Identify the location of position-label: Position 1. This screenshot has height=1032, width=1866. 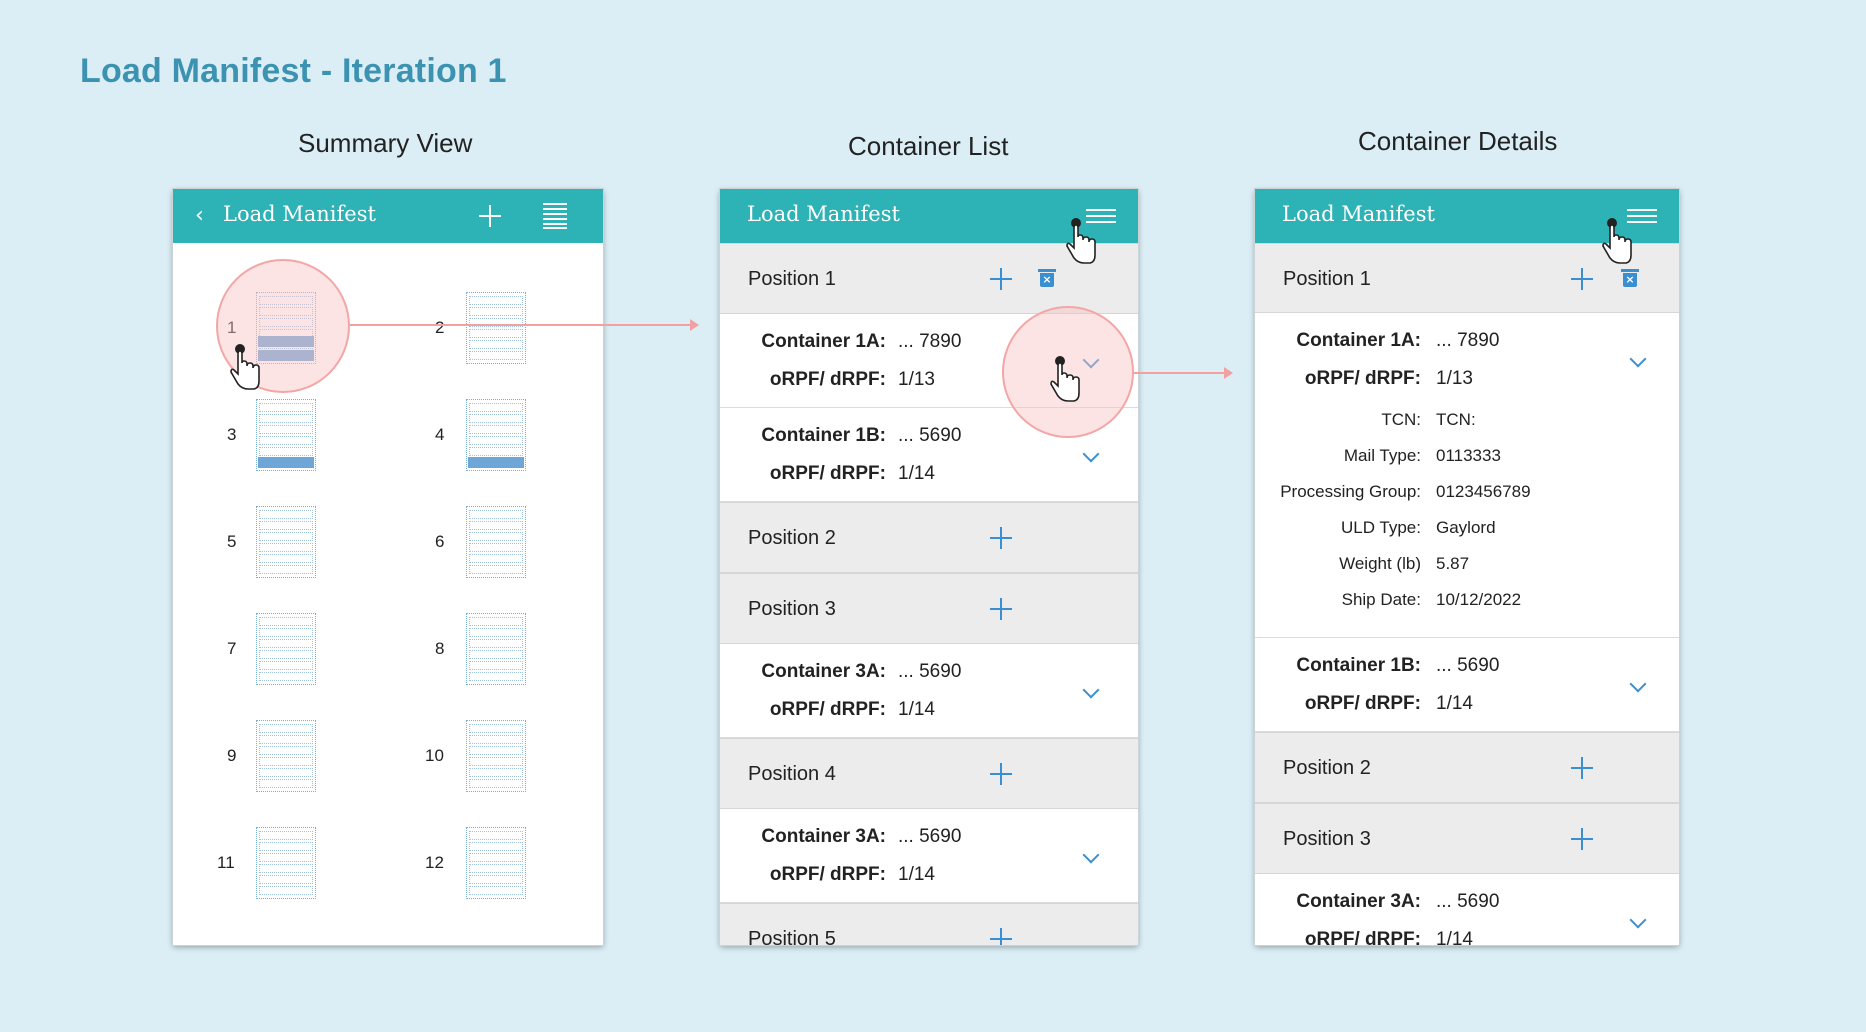
(1327, 279).